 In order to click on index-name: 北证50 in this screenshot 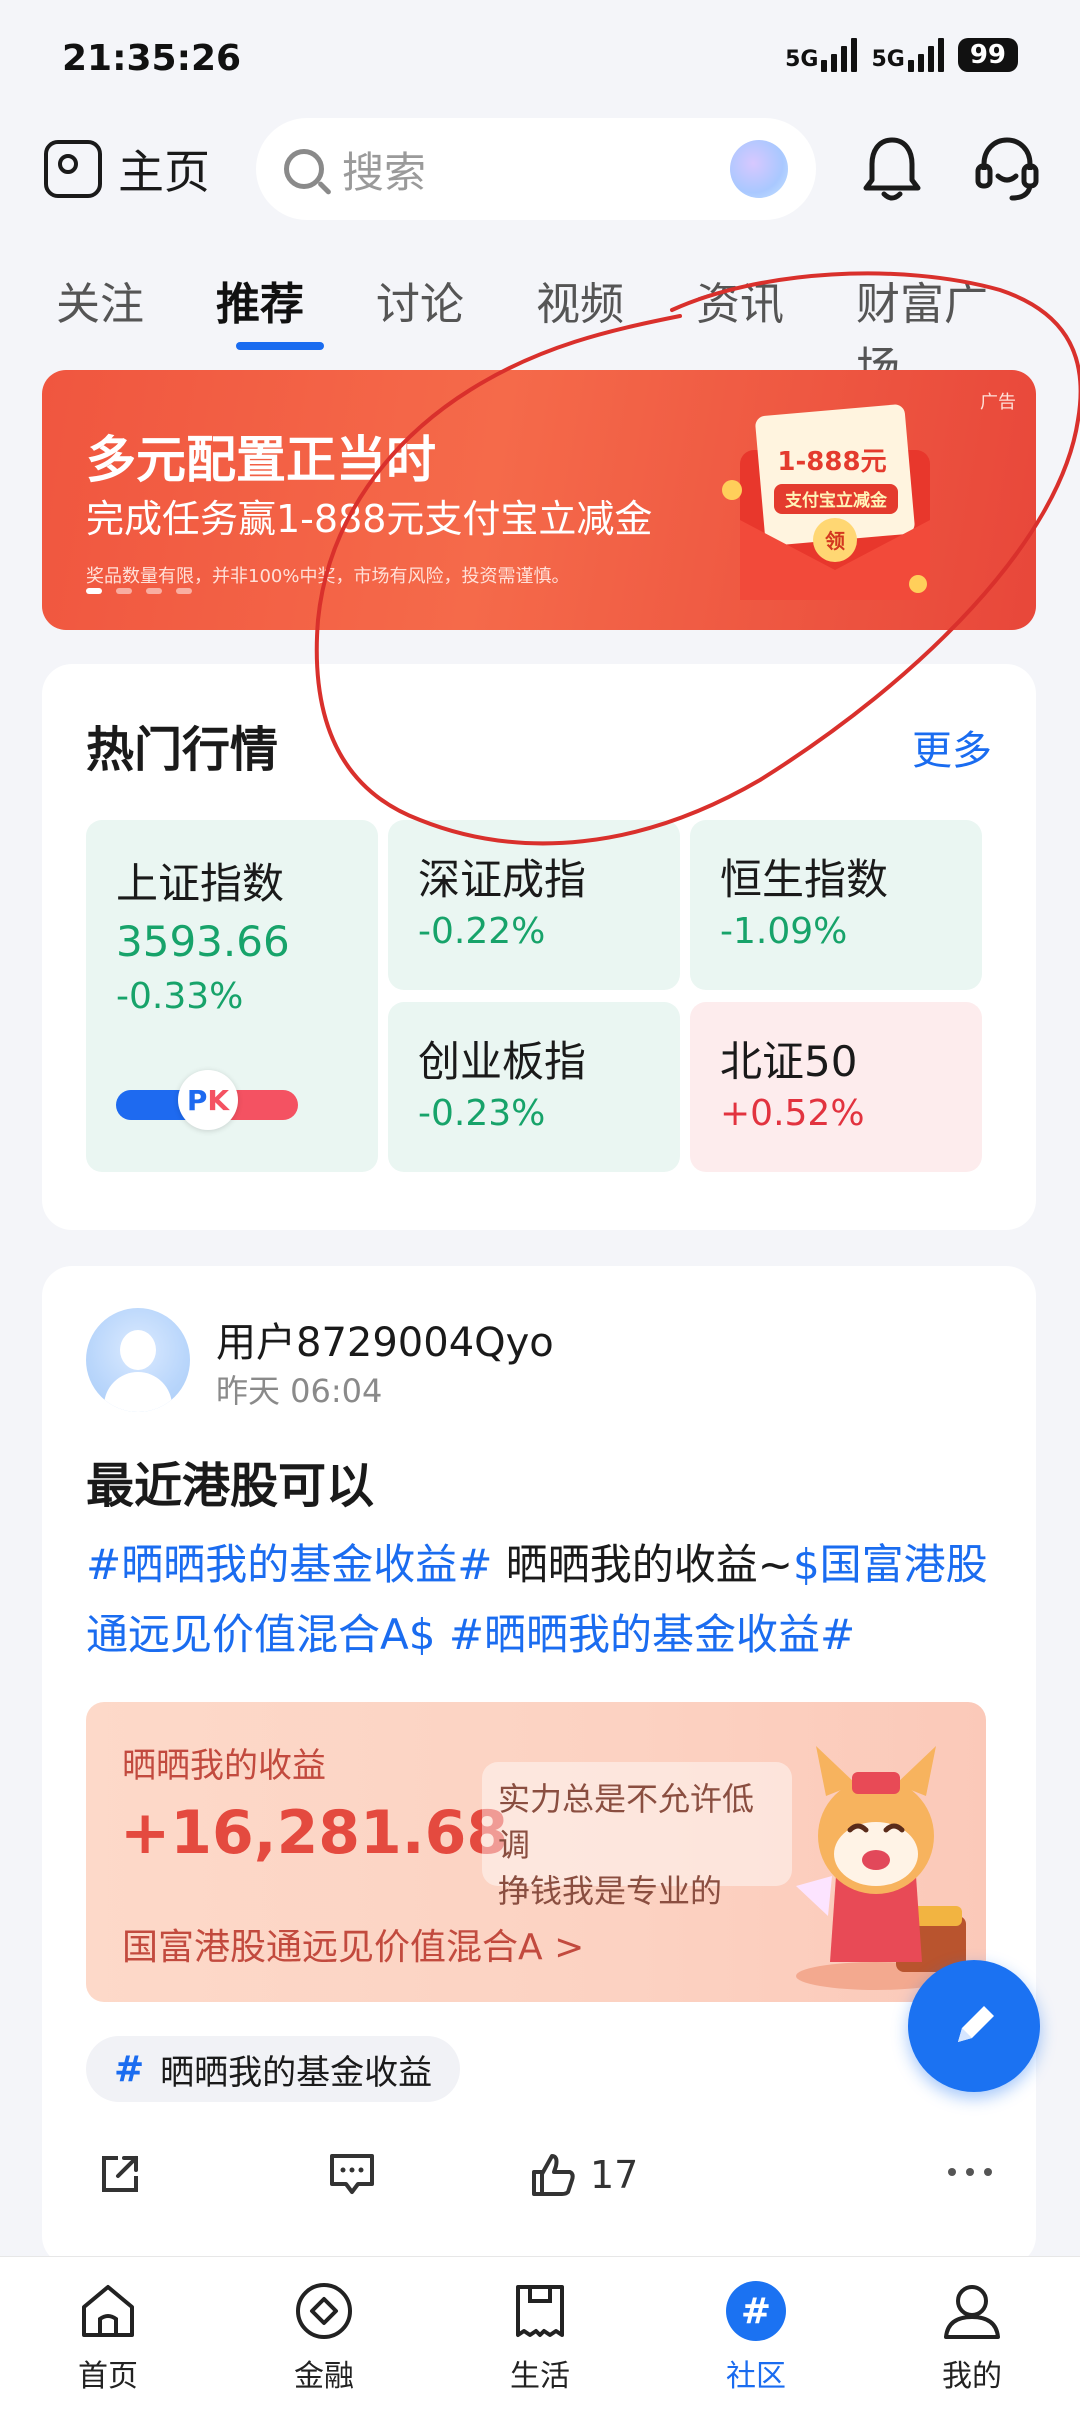, I will do `click(789, 1061)`.